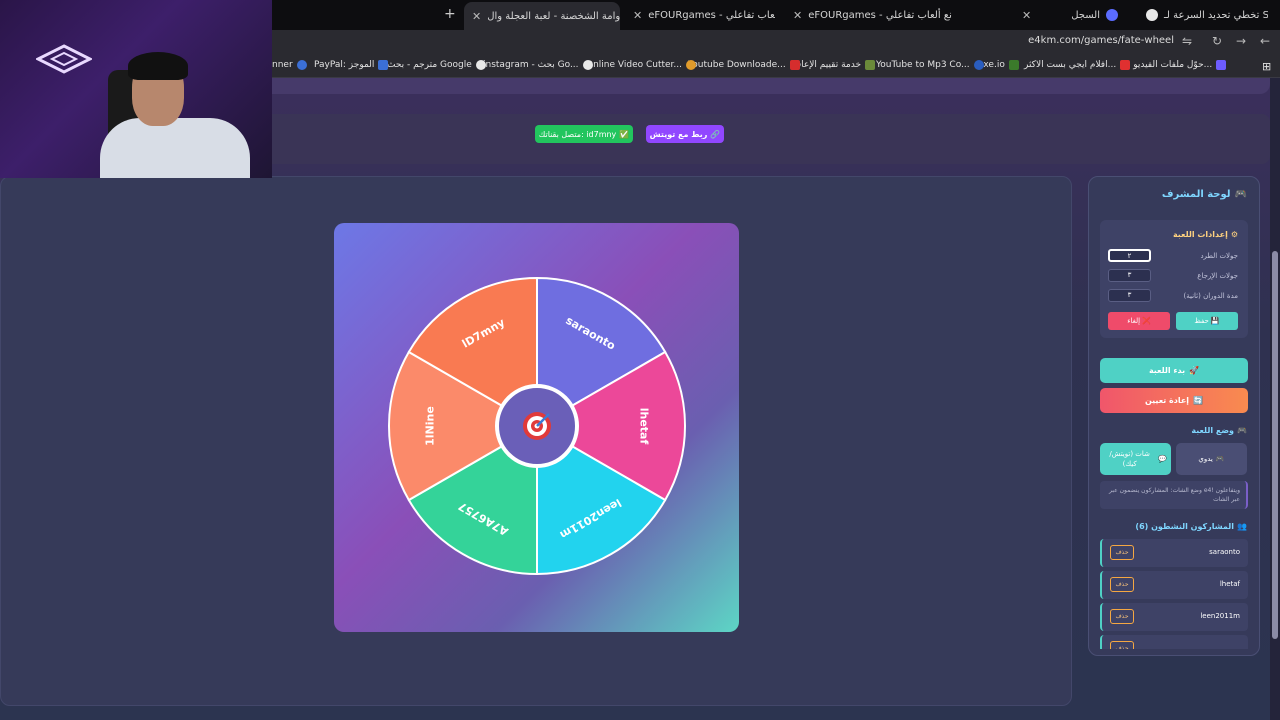 The image size is (1280, 720). Describe the element at coordinates (1167, 400) in the screenshot. I see `button-label: إعادة تعيين` at that location.